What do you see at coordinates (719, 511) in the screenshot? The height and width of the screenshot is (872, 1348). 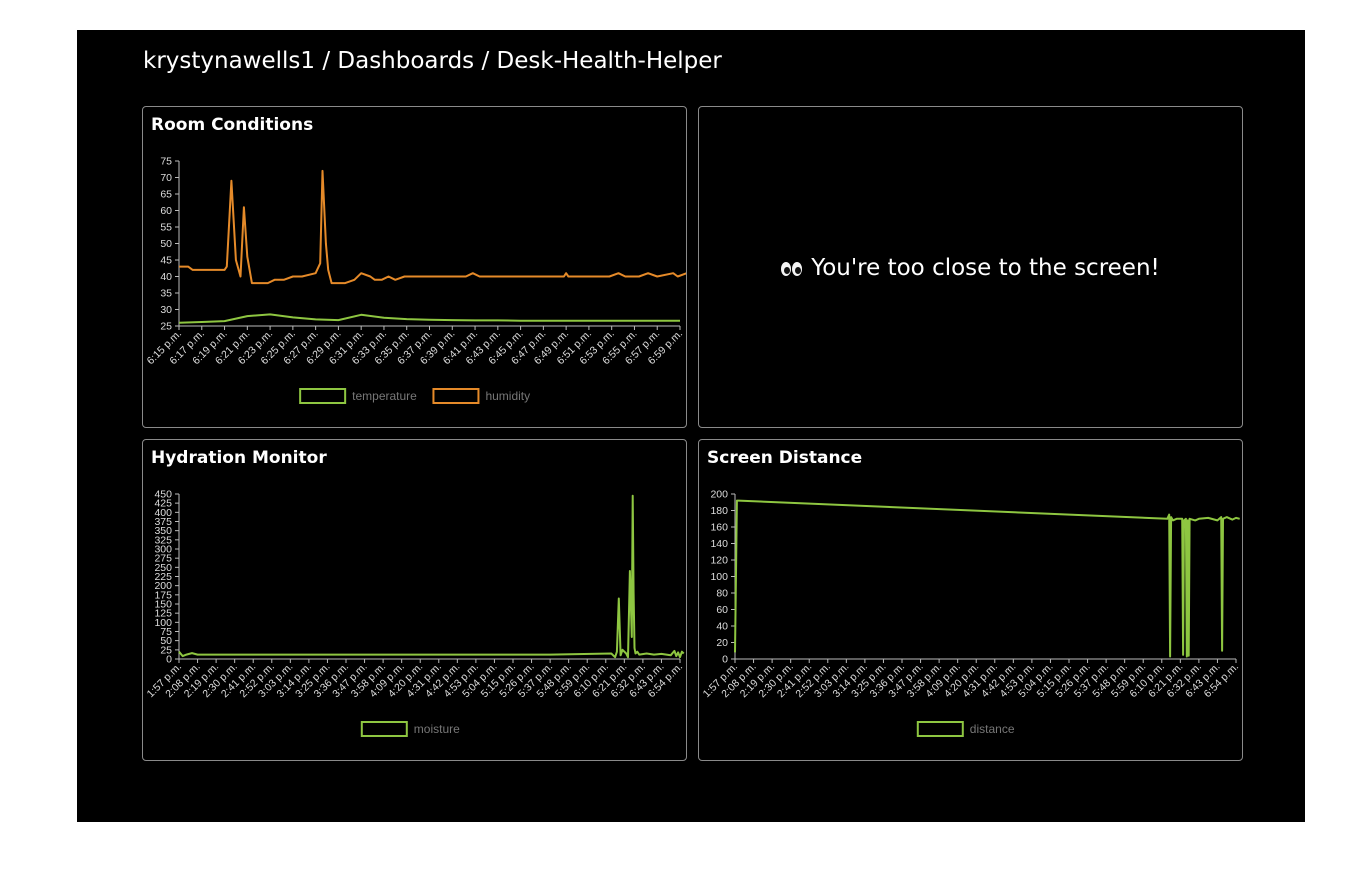 I see `y-tick-label: 180` at bounding box center [719, 511].